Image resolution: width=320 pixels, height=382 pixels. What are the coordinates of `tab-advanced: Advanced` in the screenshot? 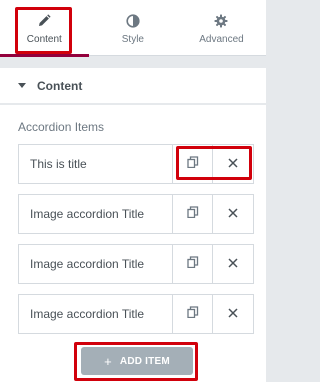 It's located at (221, 28).